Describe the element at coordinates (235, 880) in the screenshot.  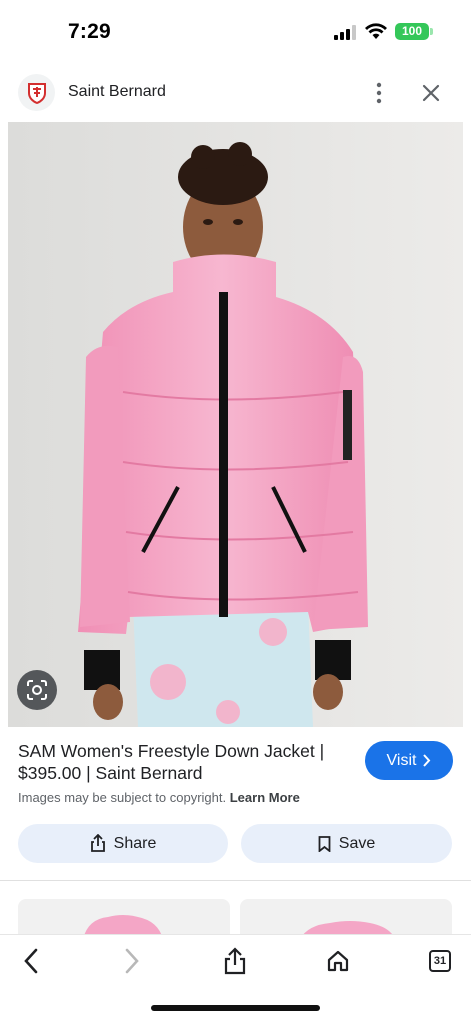
I see `divider` at that location.